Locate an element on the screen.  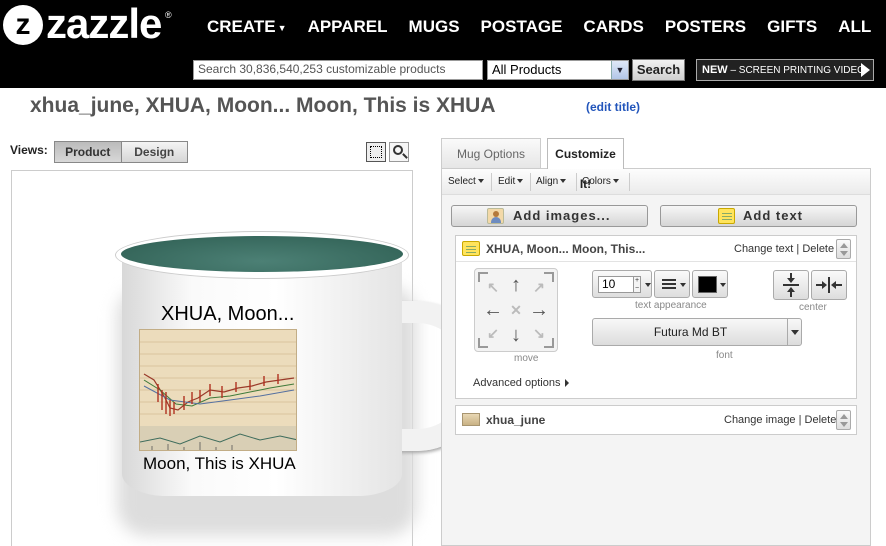
text-layer-actions: Change text | Delete is located at coordinates (784, 249).